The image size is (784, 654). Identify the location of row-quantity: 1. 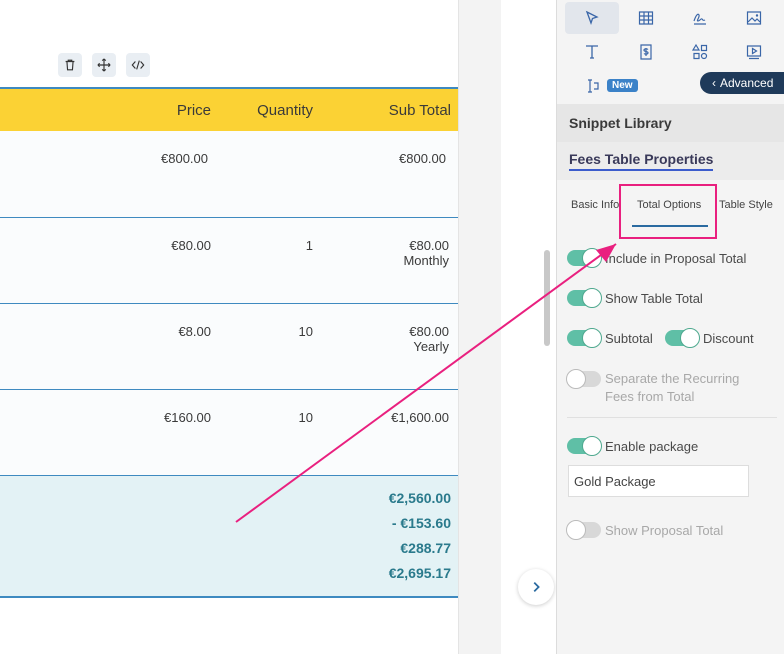
(309, 245).